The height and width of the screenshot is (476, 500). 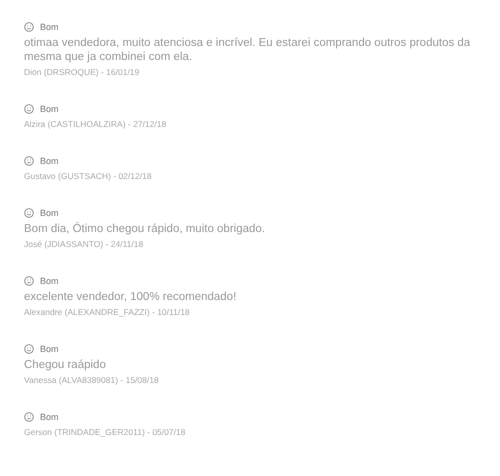 I want to click on review-author: Dion (DRSROQUE) - 16/01/19, so click(x=82, y=72).